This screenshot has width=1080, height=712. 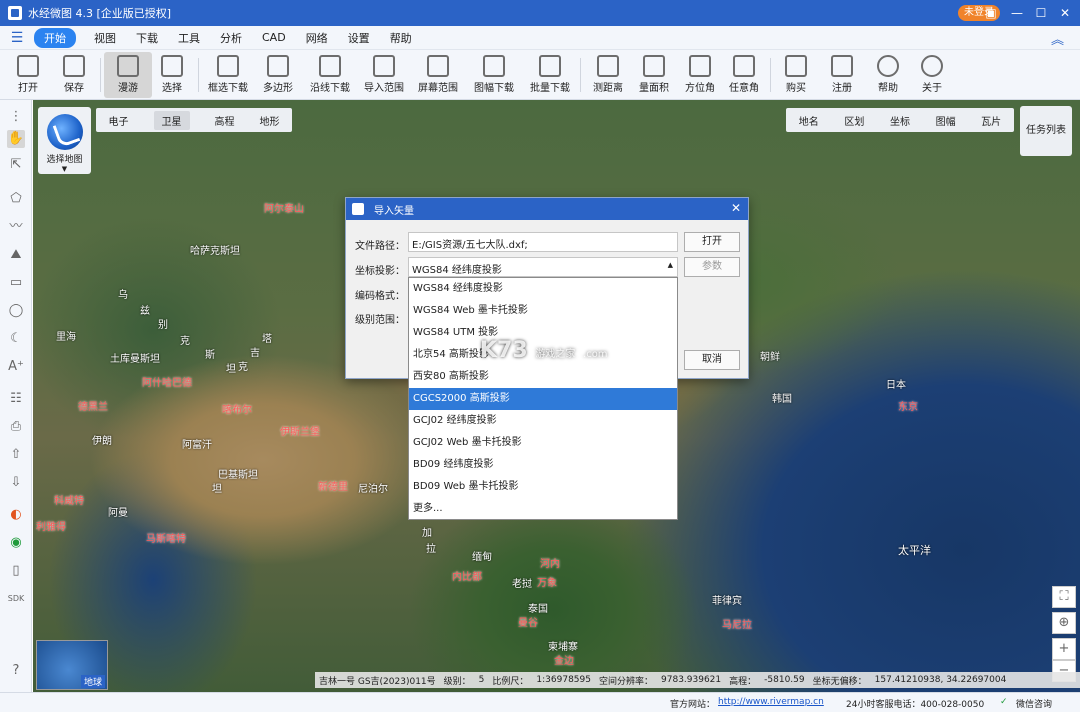 What do you see at coordinates (231, 38) in the screenshot?
I see `menu-analysis: 分析` at bounding box center [231, 38].